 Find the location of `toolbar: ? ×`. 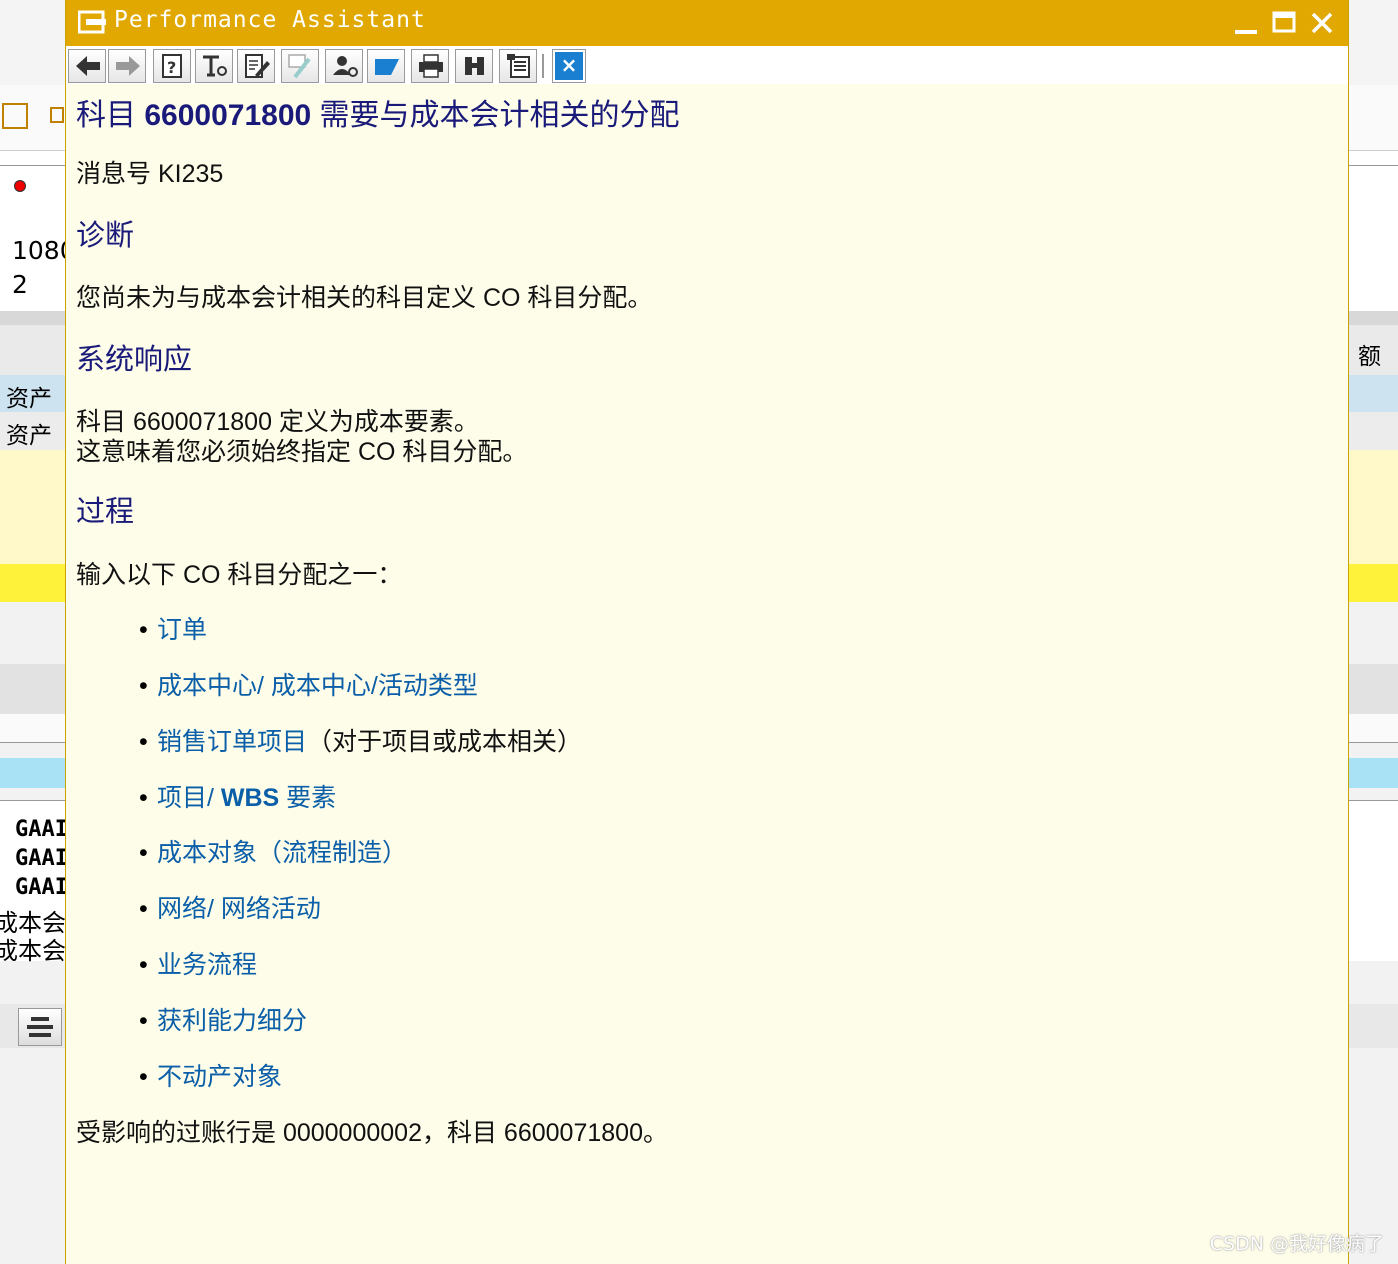

toolbar: ? × is located at coordinates (707, 65).